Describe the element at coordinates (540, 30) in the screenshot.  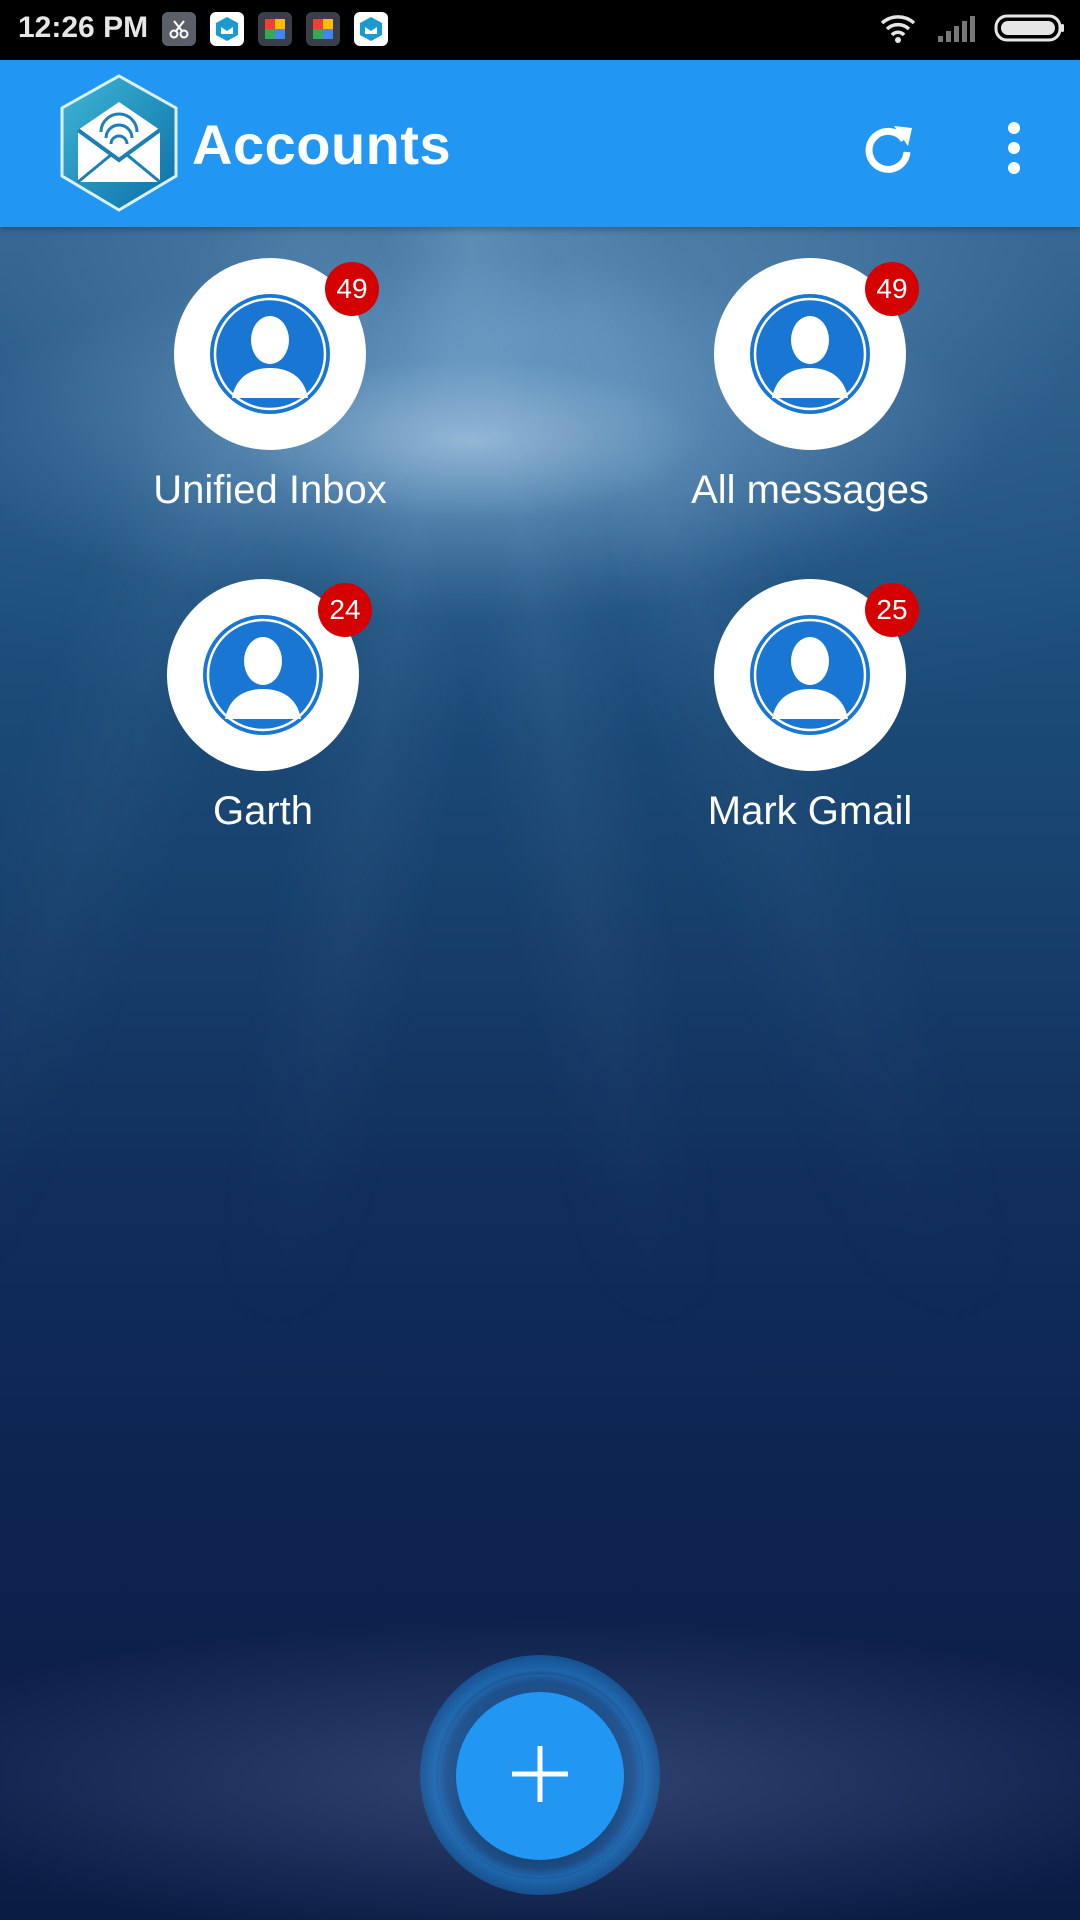
I see `status-bar: 12:26 PM` at that location.